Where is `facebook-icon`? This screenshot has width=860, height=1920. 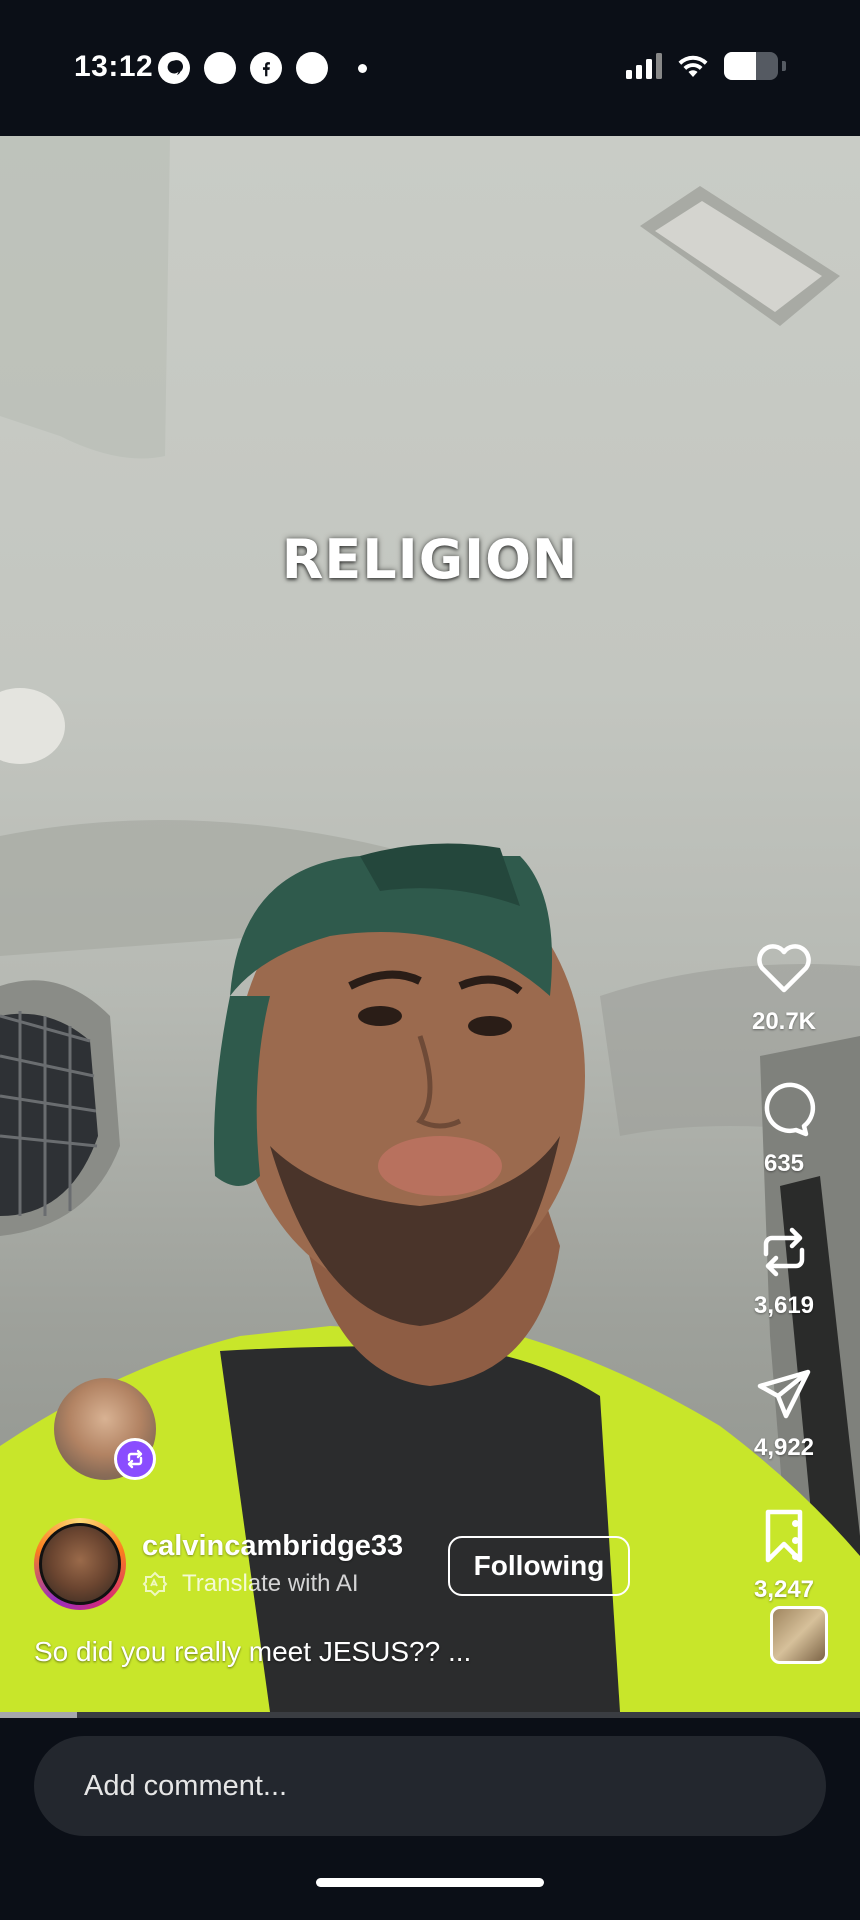
facebook-icon is located at coordinates (266, 68).